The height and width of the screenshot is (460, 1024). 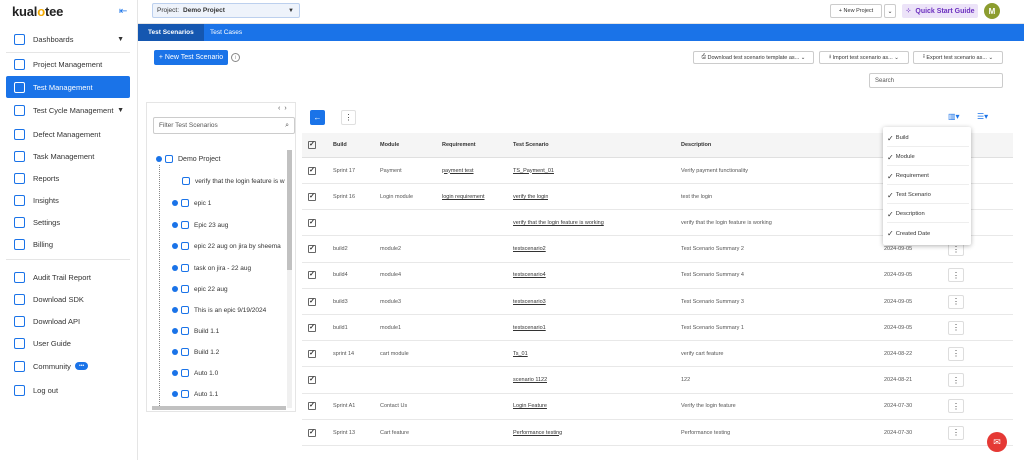 I want to click on project-selector: Project: Demo Project ▼, so click(x=226, y=10).